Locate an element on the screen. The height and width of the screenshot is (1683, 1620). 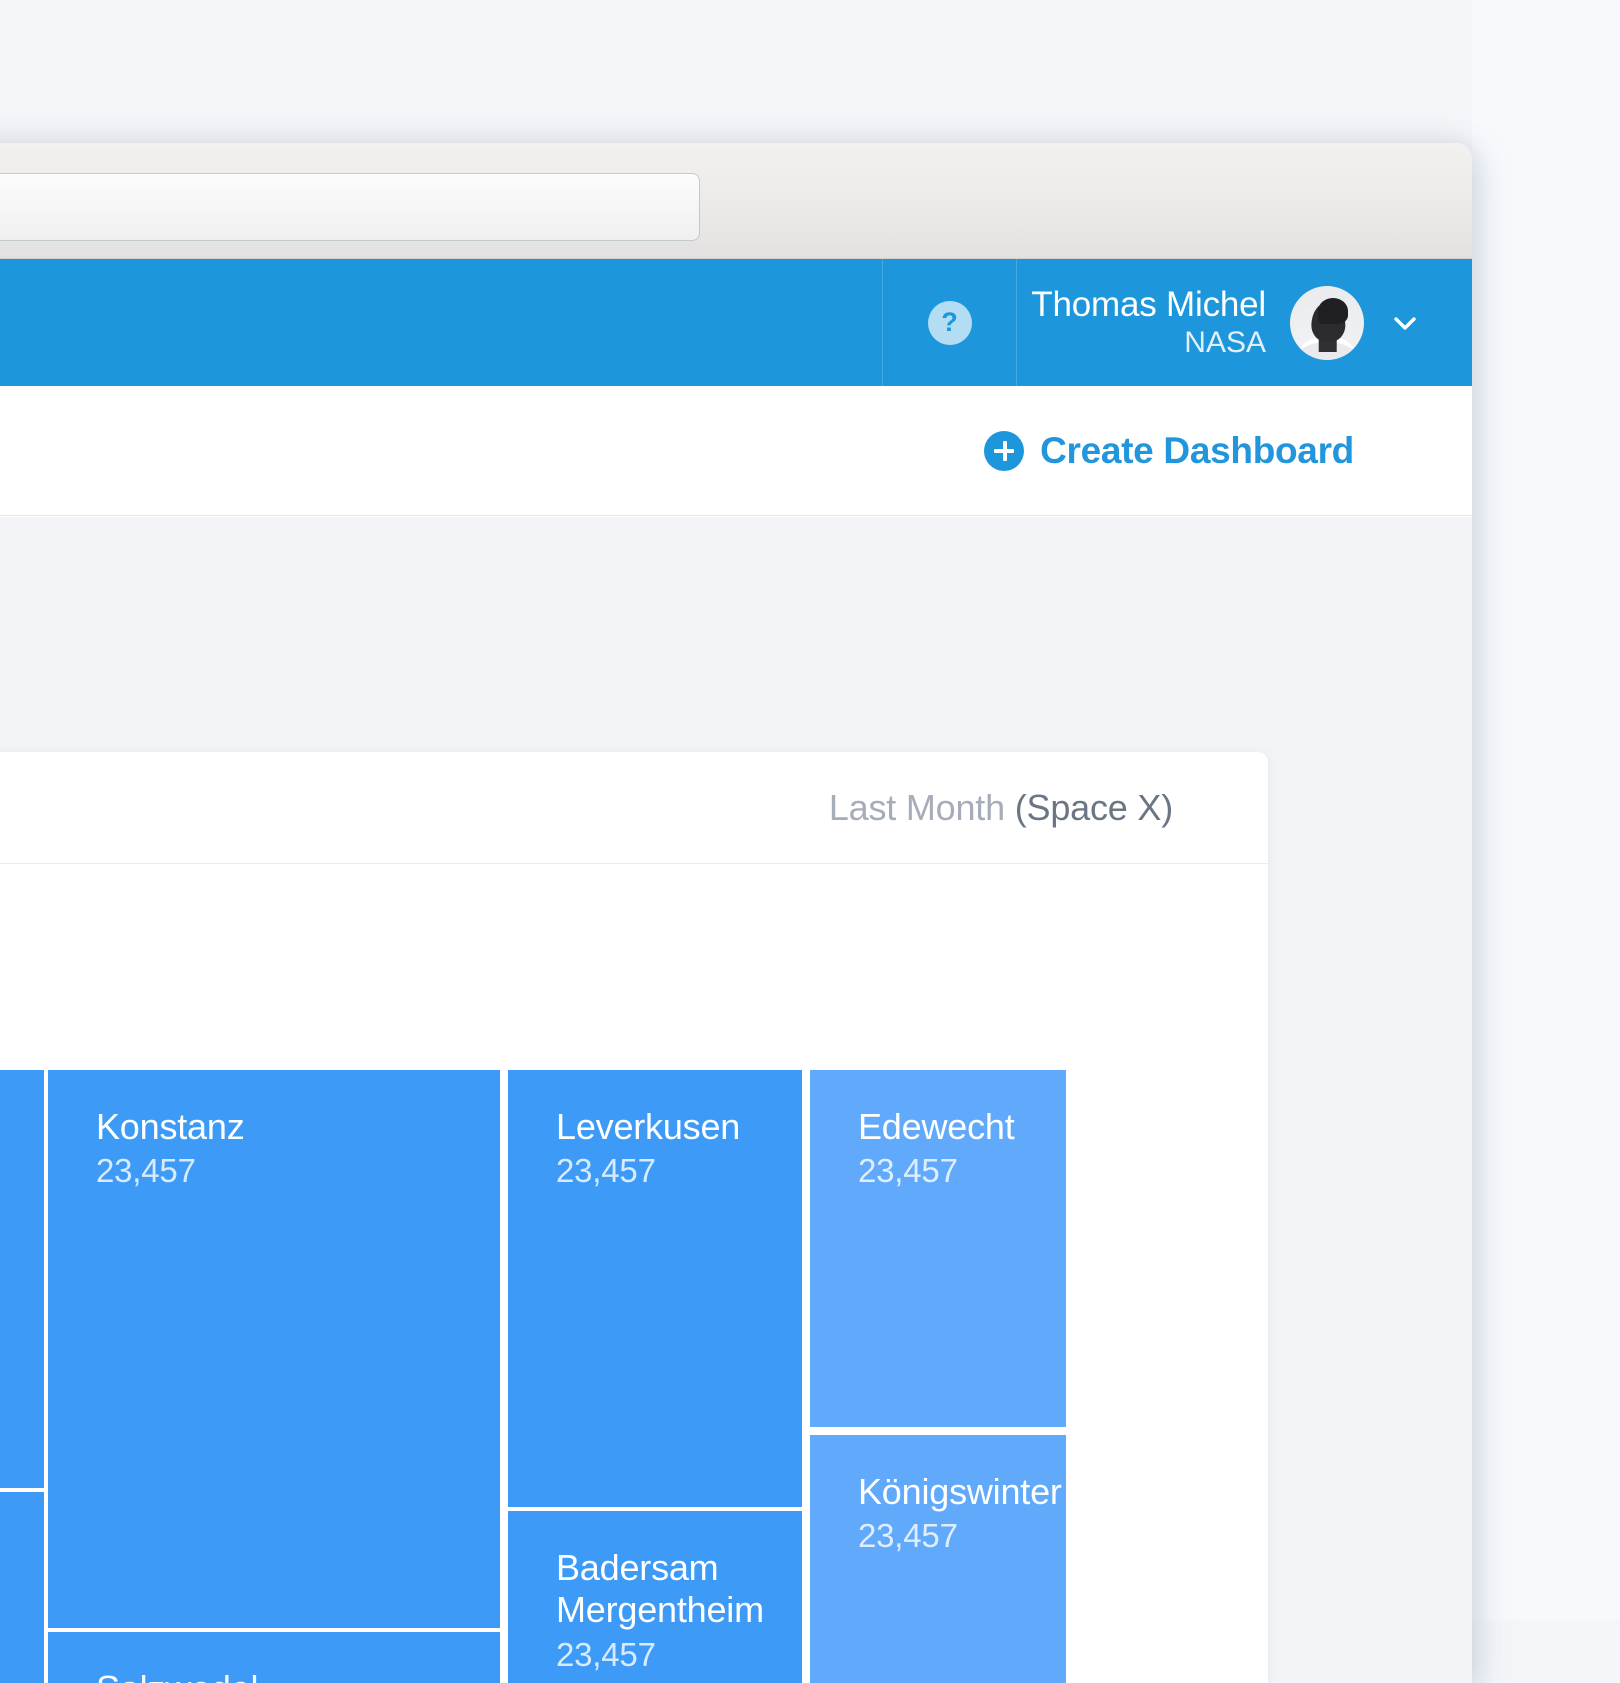
desktop-right-band is located at coordinates (1546, 810).